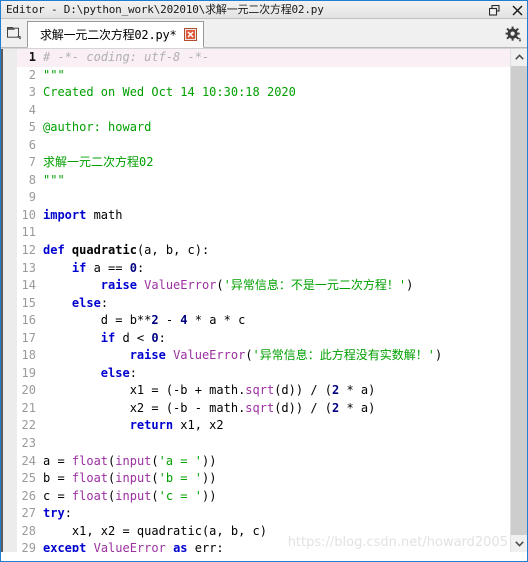 The height and width of the screenshot is (562, 528). Describe the element at coordinates (275, 532) in the screenshot. I see `code-text: x1, x2 = quadratic(a, b, c)` at that location.